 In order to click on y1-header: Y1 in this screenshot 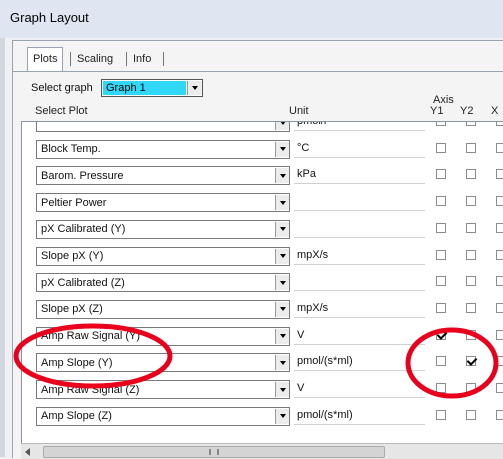, I will do `click(437, 111)`.